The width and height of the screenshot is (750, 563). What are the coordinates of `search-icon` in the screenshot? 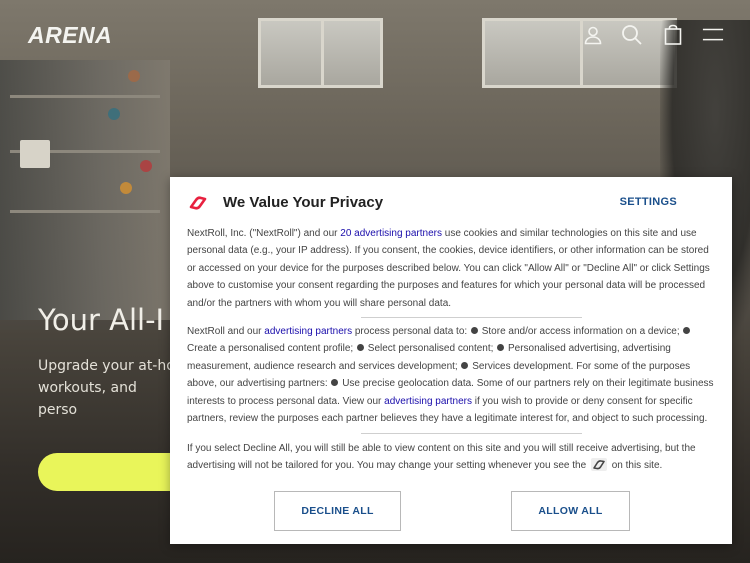 It's located at (632, 35).